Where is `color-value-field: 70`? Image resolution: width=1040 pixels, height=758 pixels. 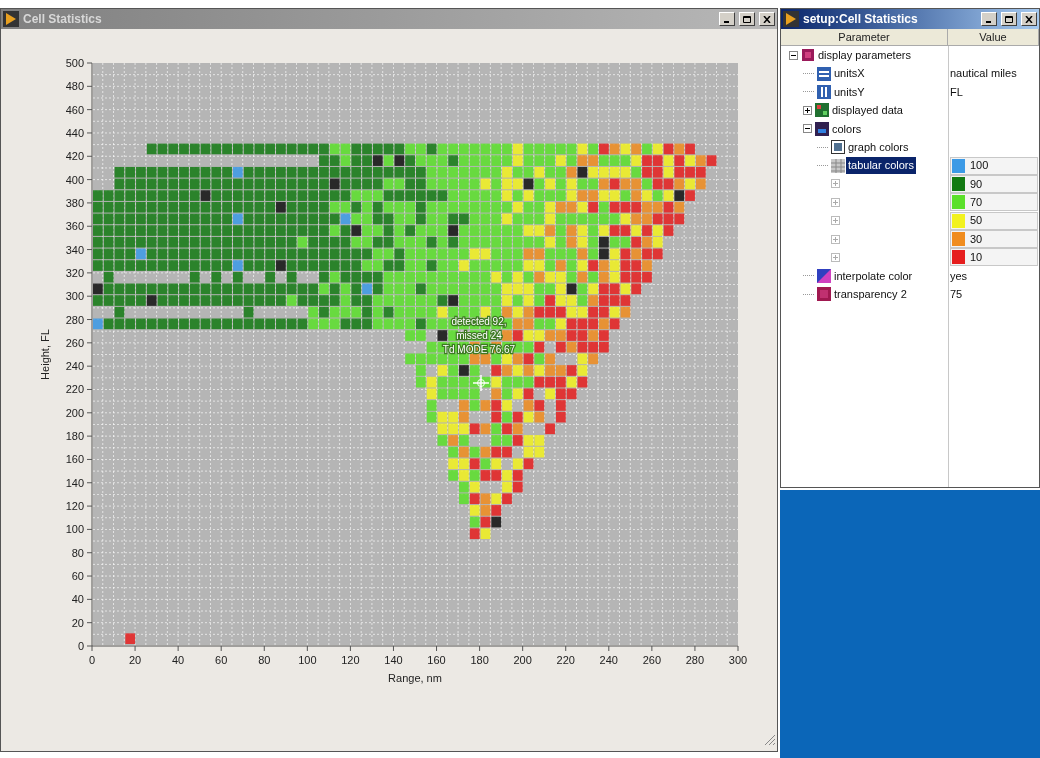 color-value-field: 70 is located at coordinates (994, 202).